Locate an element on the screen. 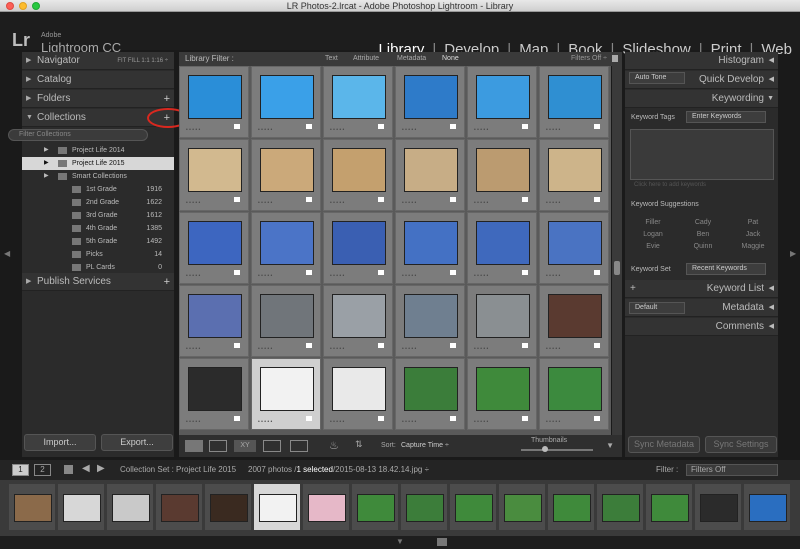 This screenshot has width=800, height=549. sync-settings-button: Sync Settings is located at coordinates (741, 444).